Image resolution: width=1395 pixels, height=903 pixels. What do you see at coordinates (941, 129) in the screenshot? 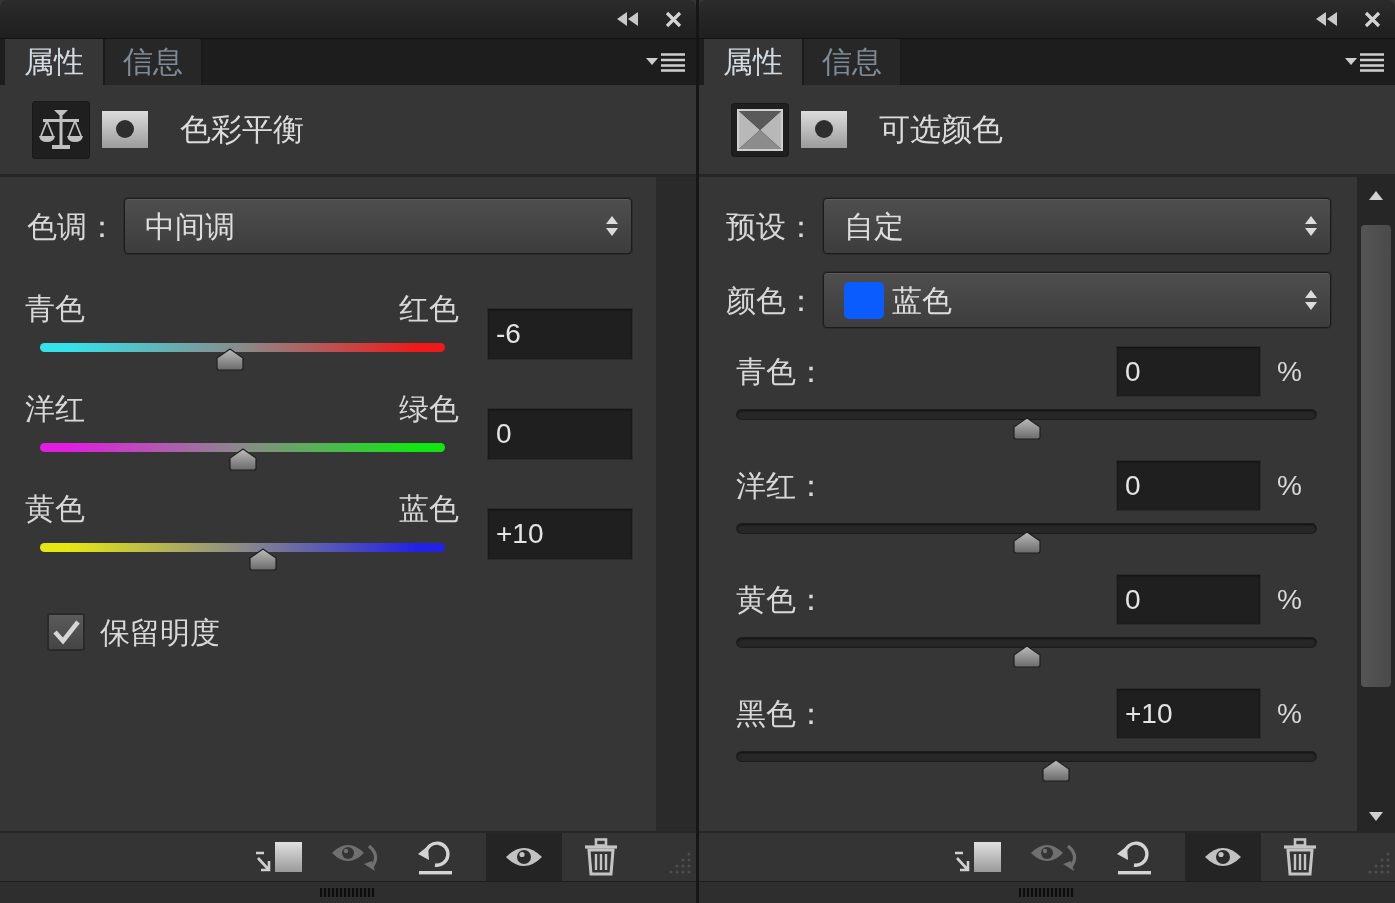
I see `adjustment-title: 可选颜色` at bounding box center [941, 129].